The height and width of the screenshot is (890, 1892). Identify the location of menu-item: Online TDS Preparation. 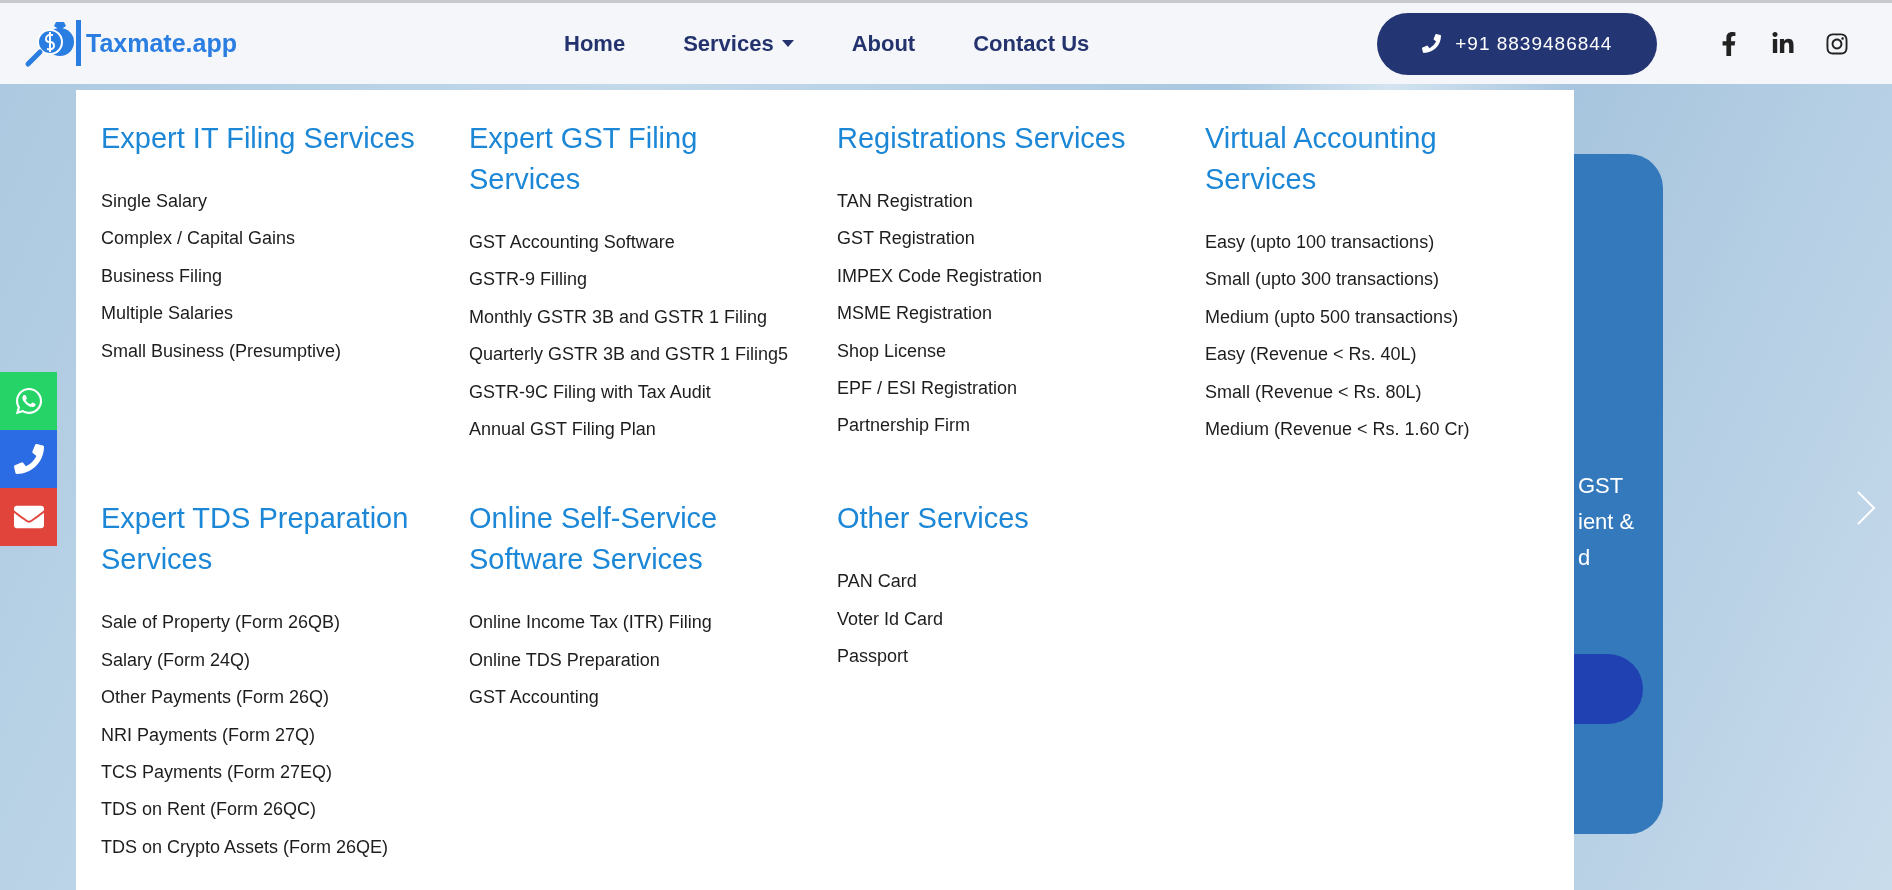
(564, 660).